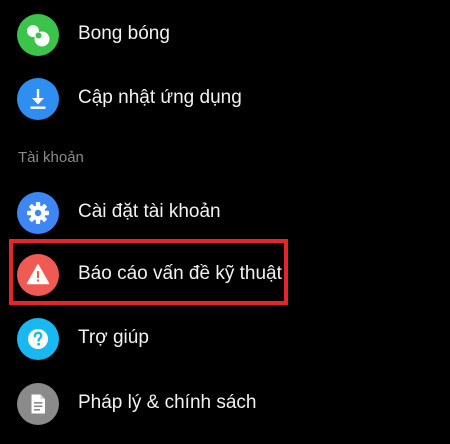  What do you see at coordinates (51, 157) in the screenshot?
I see `section-header-account: Tài khoản` at bounding box center [51, 157].